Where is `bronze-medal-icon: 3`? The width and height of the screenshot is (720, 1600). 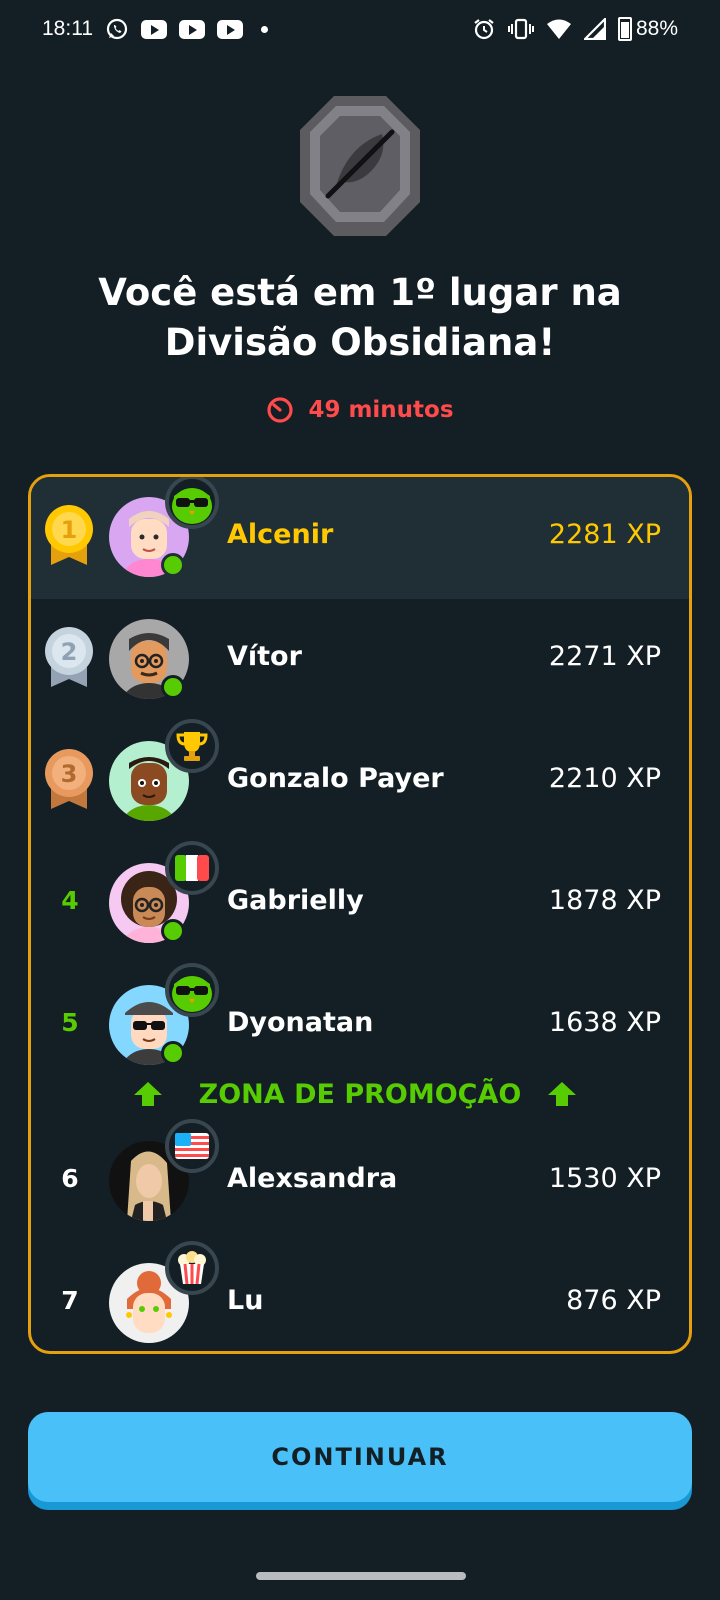 bronze-medal-icon: 3 is located at coordinates (69, 779).